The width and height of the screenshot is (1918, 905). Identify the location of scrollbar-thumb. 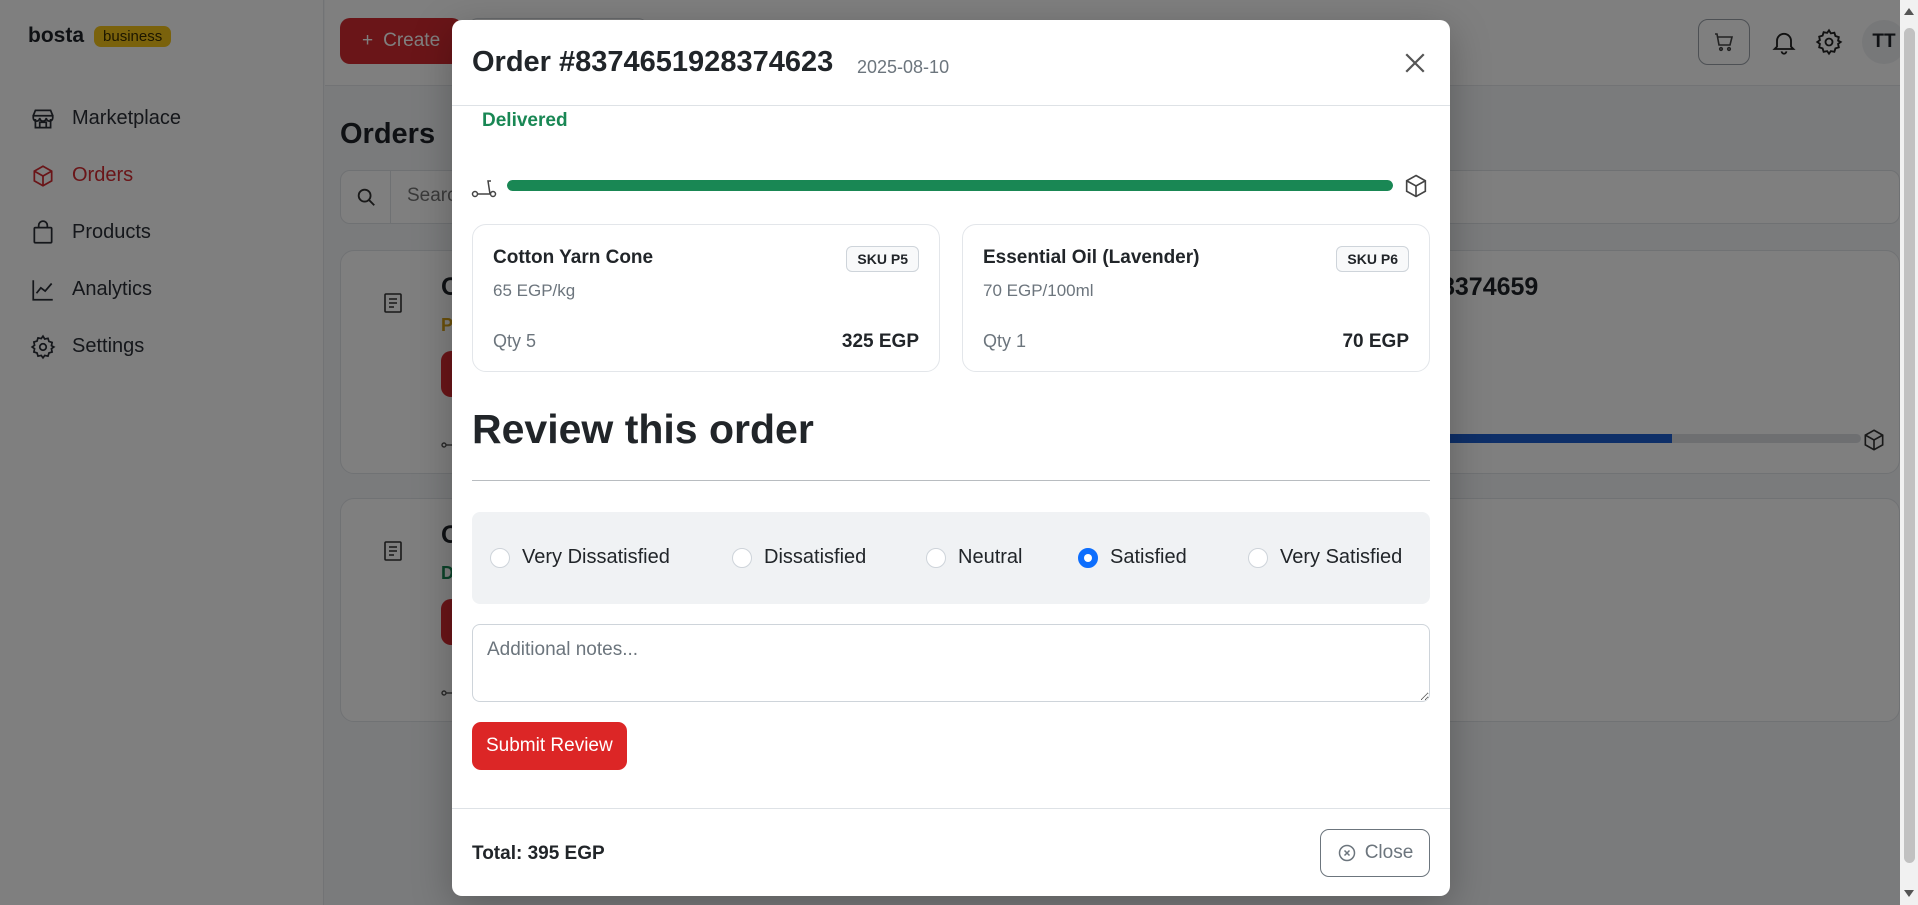
(1909, 445).